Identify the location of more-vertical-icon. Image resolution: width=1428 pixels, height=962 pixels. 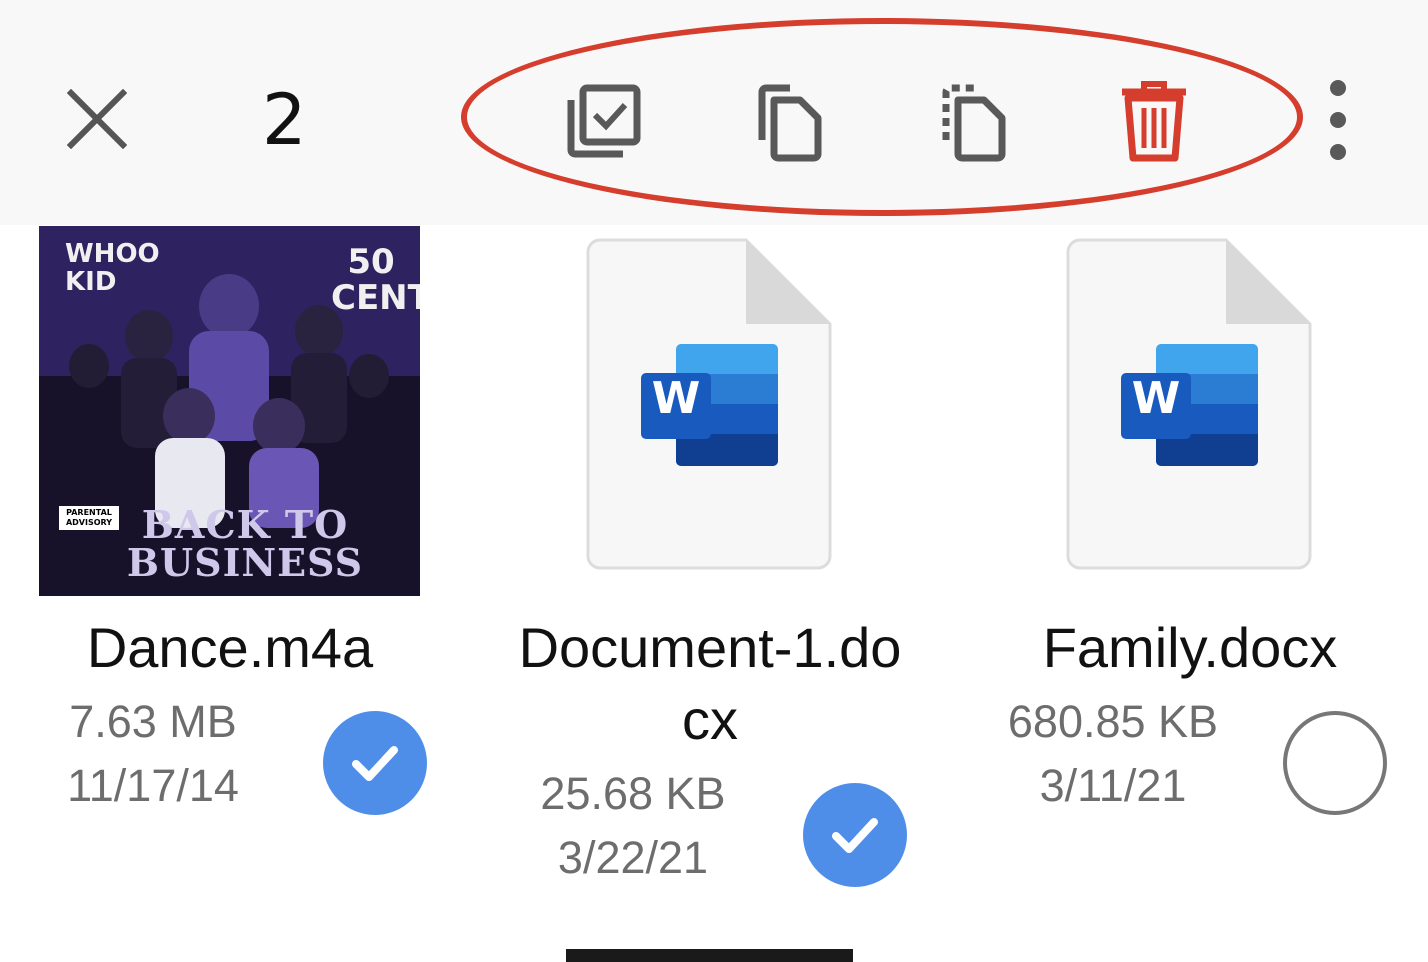
(1338, 88).